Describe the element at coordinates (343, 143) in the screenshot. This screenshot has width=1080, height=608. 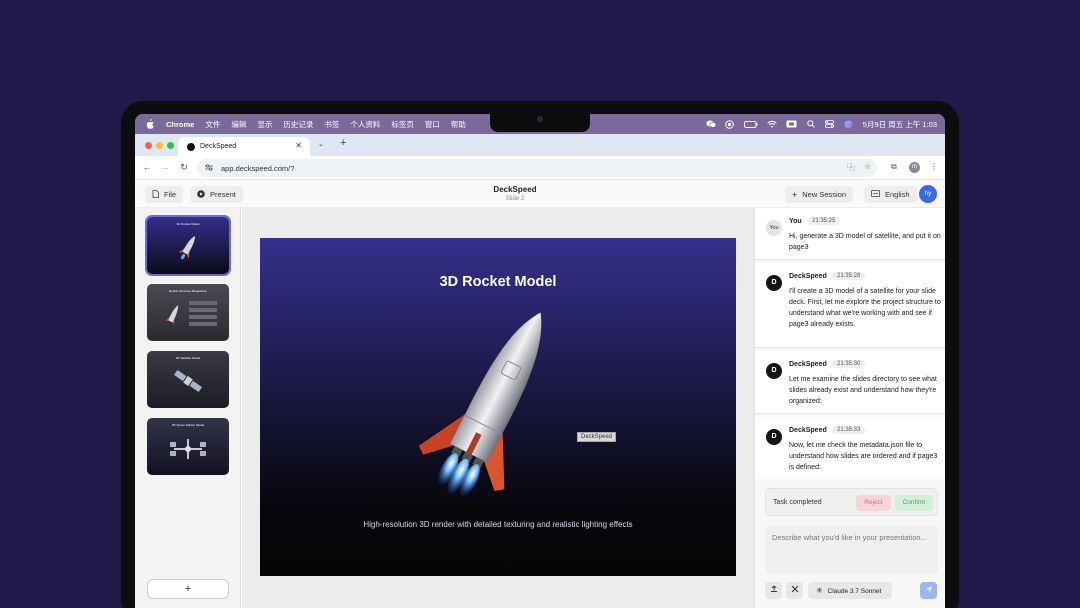
I see `new-tab-plus-icon: +` at that location.